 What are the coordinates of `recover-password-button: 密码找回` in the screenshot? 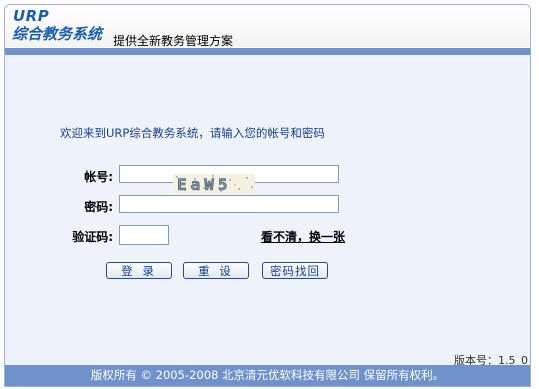 It's located at (295, 270).